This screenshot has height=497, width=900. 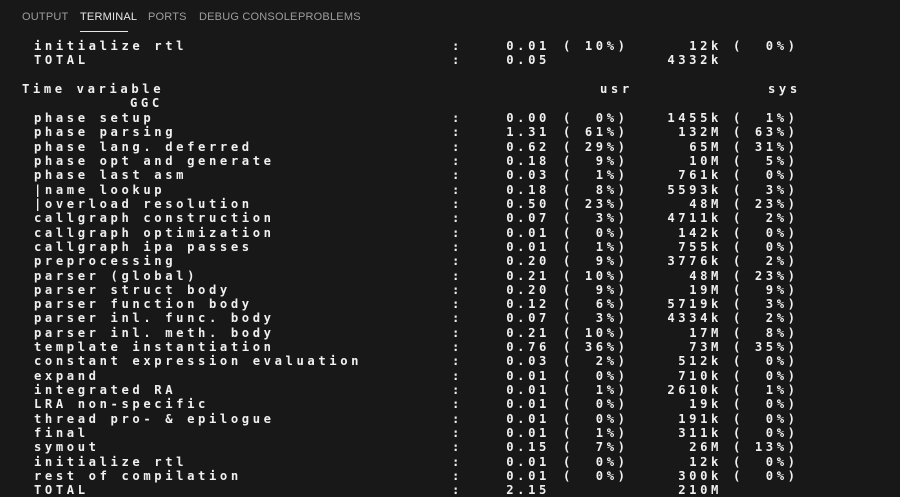 What do you see at coordinates (616, 89) in the screenshot?
I see `header-usr: usr` at bounding box center [616, 89].